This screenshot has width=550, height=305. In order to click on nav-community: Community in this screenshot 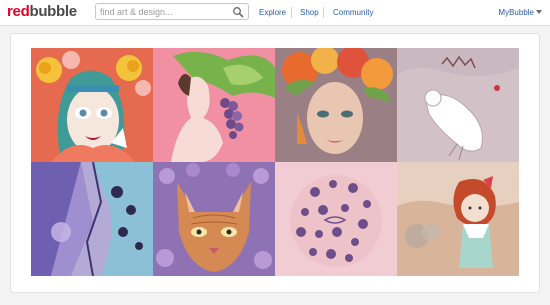, I will do `click(353, 12)`.